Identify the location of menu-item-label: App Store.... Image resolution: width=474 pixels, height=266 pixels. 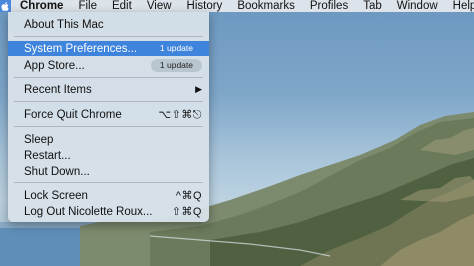
(54, 65).